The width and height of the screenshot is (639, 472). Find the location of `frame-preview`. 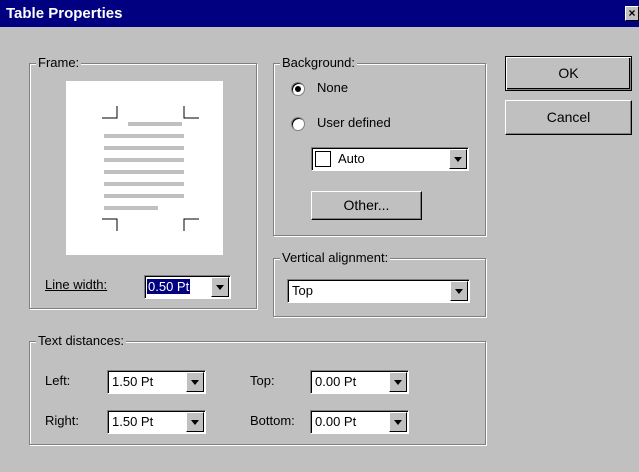

frame-preview is located at coordinates (144, 168).